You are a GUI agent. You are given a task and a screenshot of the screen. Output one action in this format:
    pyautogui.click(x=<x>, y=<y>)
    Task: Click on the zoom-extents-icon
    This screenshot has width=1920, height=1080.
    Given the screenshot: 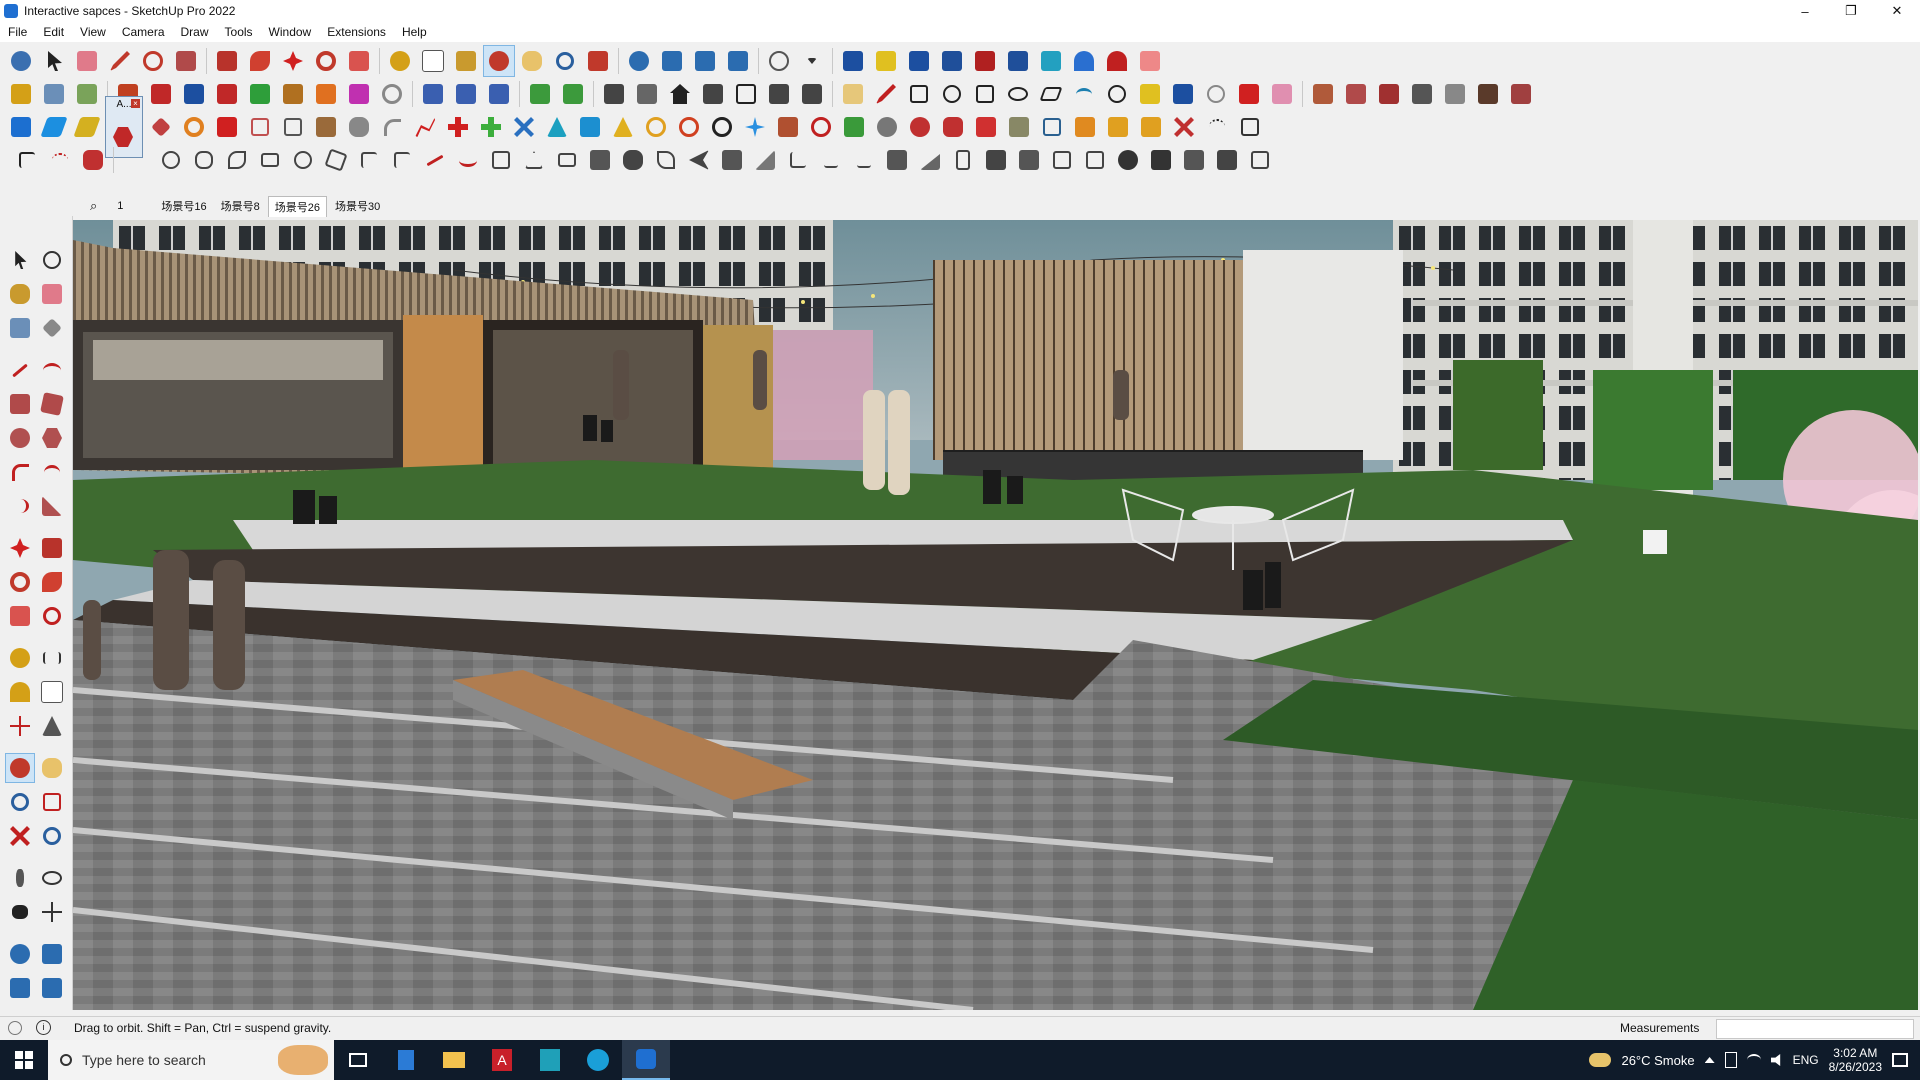 What is the action you would take?
    pyautogui.click(x=21, y=61)
    